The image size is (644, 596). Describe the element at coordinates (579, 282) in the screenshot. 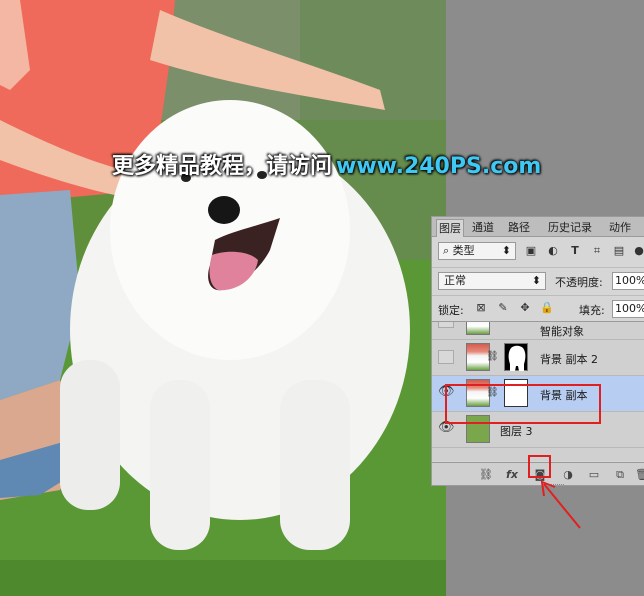

I see `opacity-label: 不透明度:` at that location.